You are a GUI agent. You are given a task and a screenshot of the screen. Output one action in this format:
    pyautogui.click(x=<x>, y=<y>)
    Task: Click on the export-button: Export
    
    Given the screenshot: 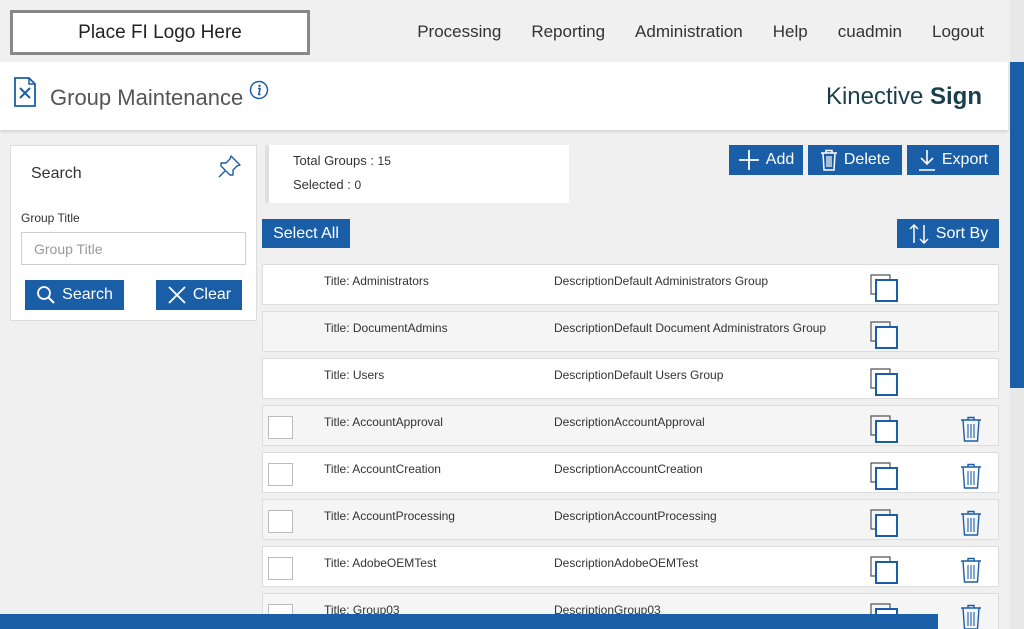 What is the action you would take?
    pyautogui.click(x=953, y=160)
    